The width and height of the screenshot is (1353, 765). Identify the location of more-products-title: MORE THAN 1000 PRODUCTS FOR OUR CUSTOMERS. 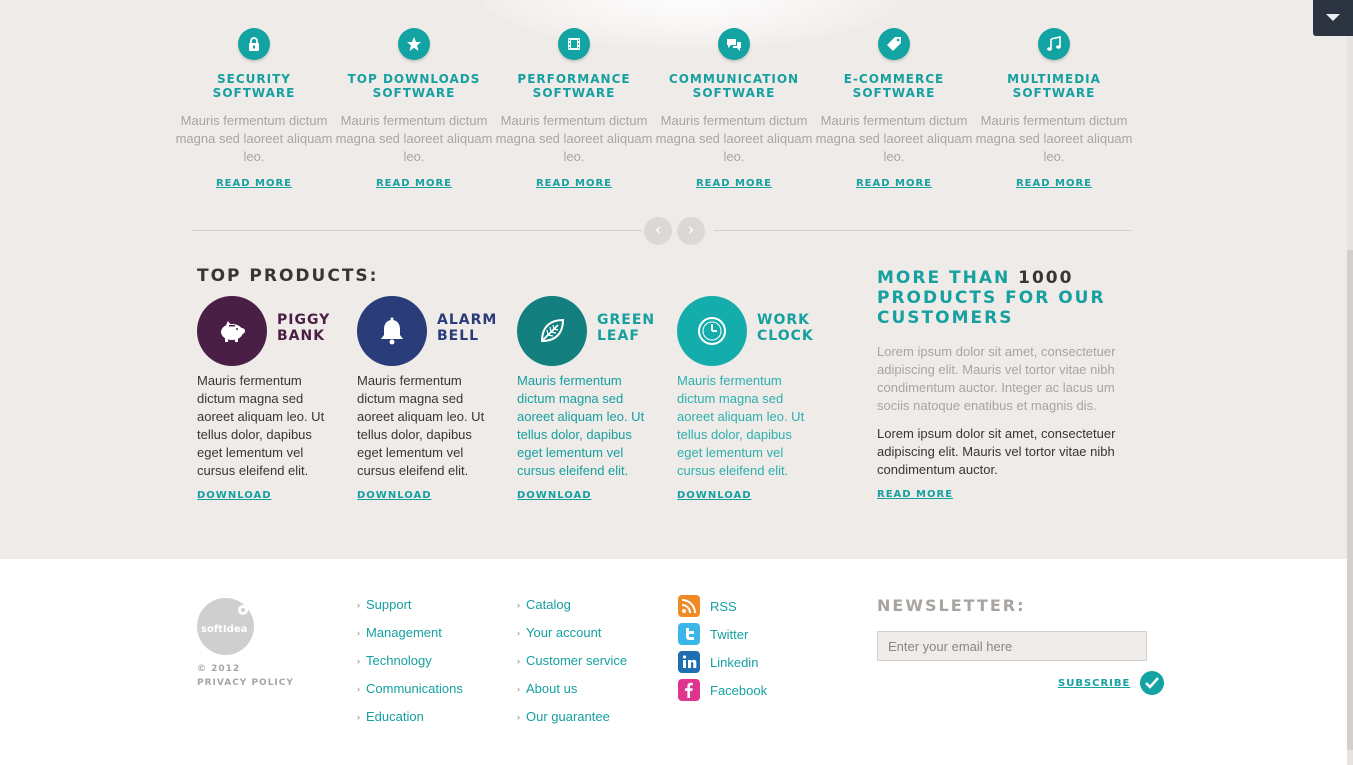
(991, 298).